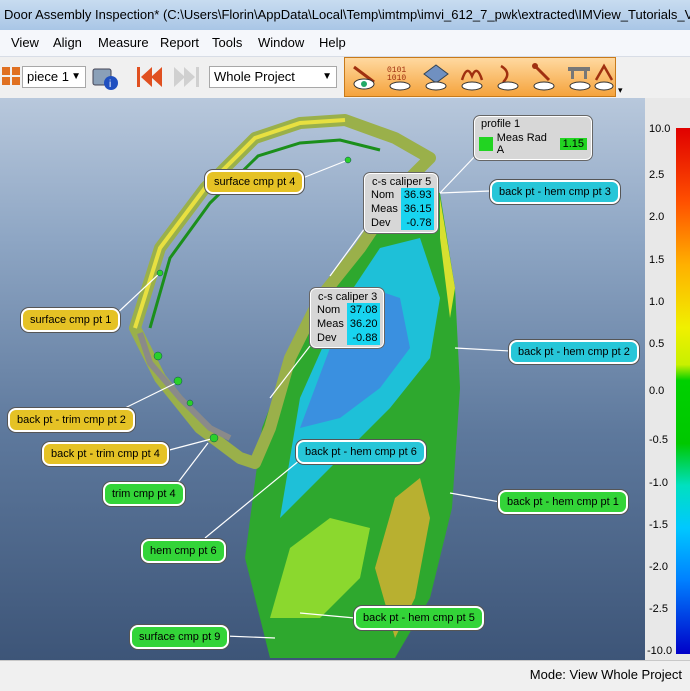 Image resolution: width=690 pixels, height=691 pixels. What do you see at coordinates (658, 567) in the screenshot?
I see `scale-label: -2.0` at bounding box center [658, 567].